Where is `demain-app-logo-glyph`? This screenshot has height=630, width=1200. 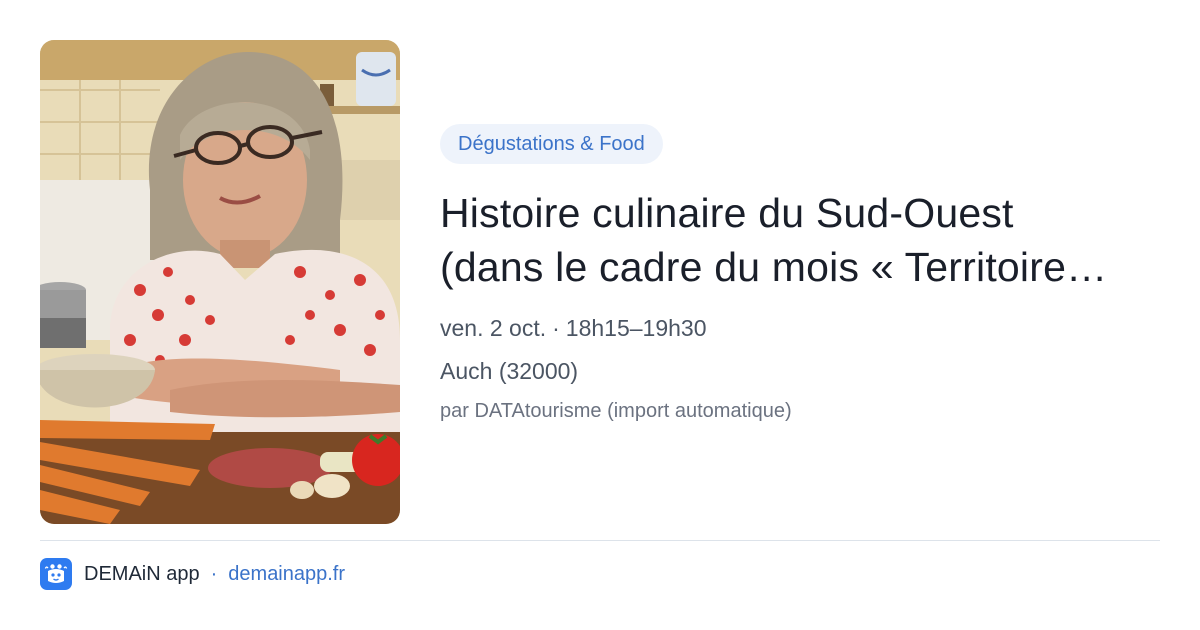
demain-app-logo-glyph is located at coordinates (56, 573).